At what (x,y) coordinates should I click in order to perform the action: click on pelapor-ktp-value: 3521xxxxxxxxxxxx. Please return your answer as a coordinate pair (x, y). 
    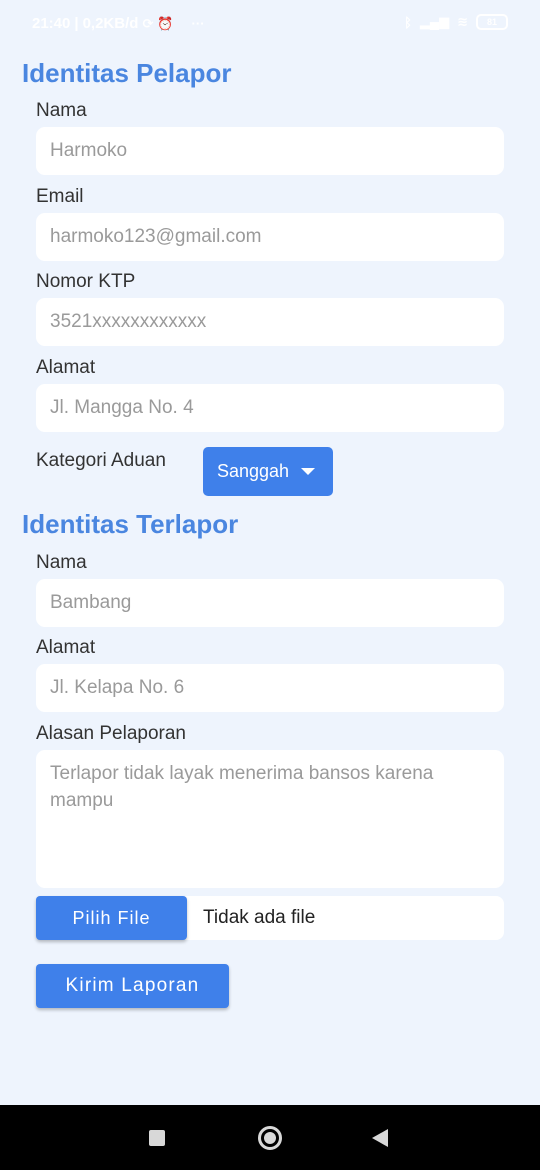
    Looking at the image, I should click on (128, 321).